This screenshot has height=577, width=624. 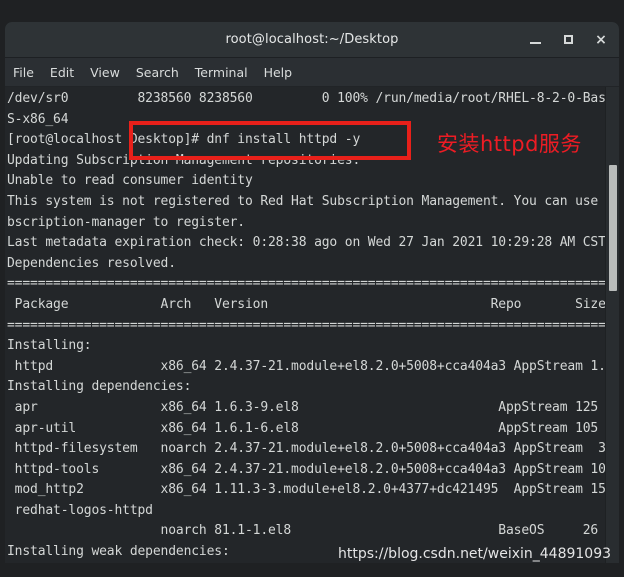 I want to click on minimize-icon, so click(x=535, y=43).